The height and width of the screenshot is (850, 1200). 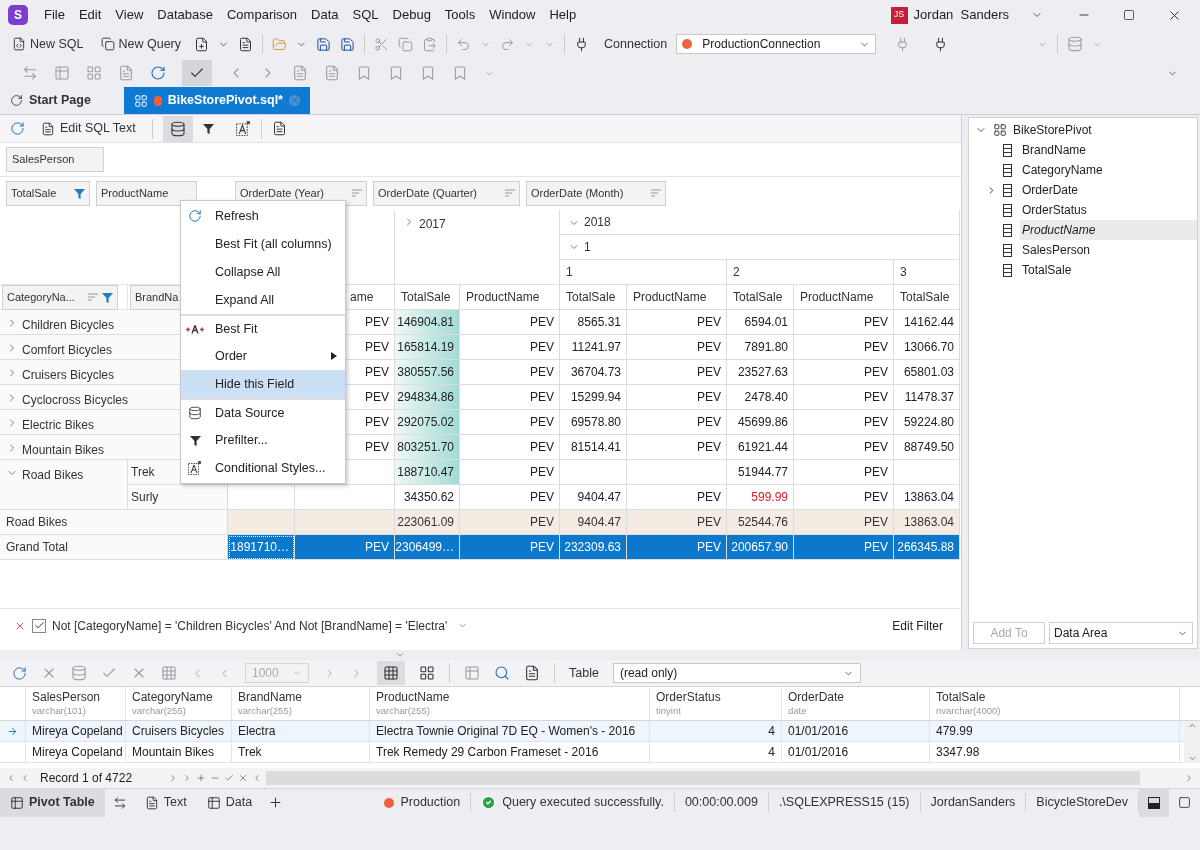 I want to click on cut-icon, so click(x=382, y=44).